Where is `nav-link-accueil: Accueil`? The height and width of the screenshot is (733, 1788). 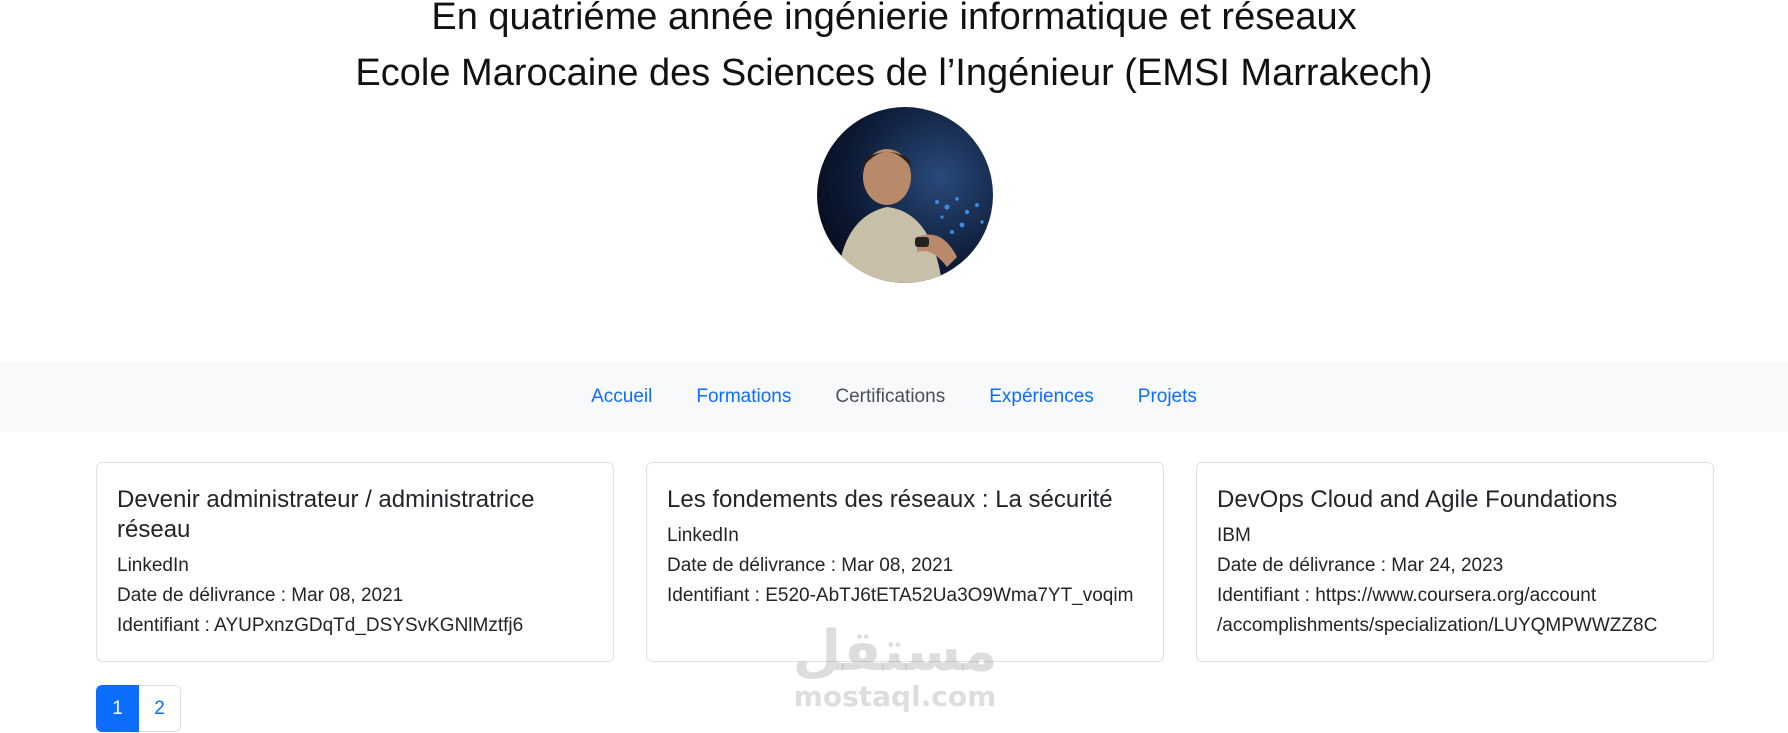
nav-link-accueil: Accueil is located at coordinates (621, 397).